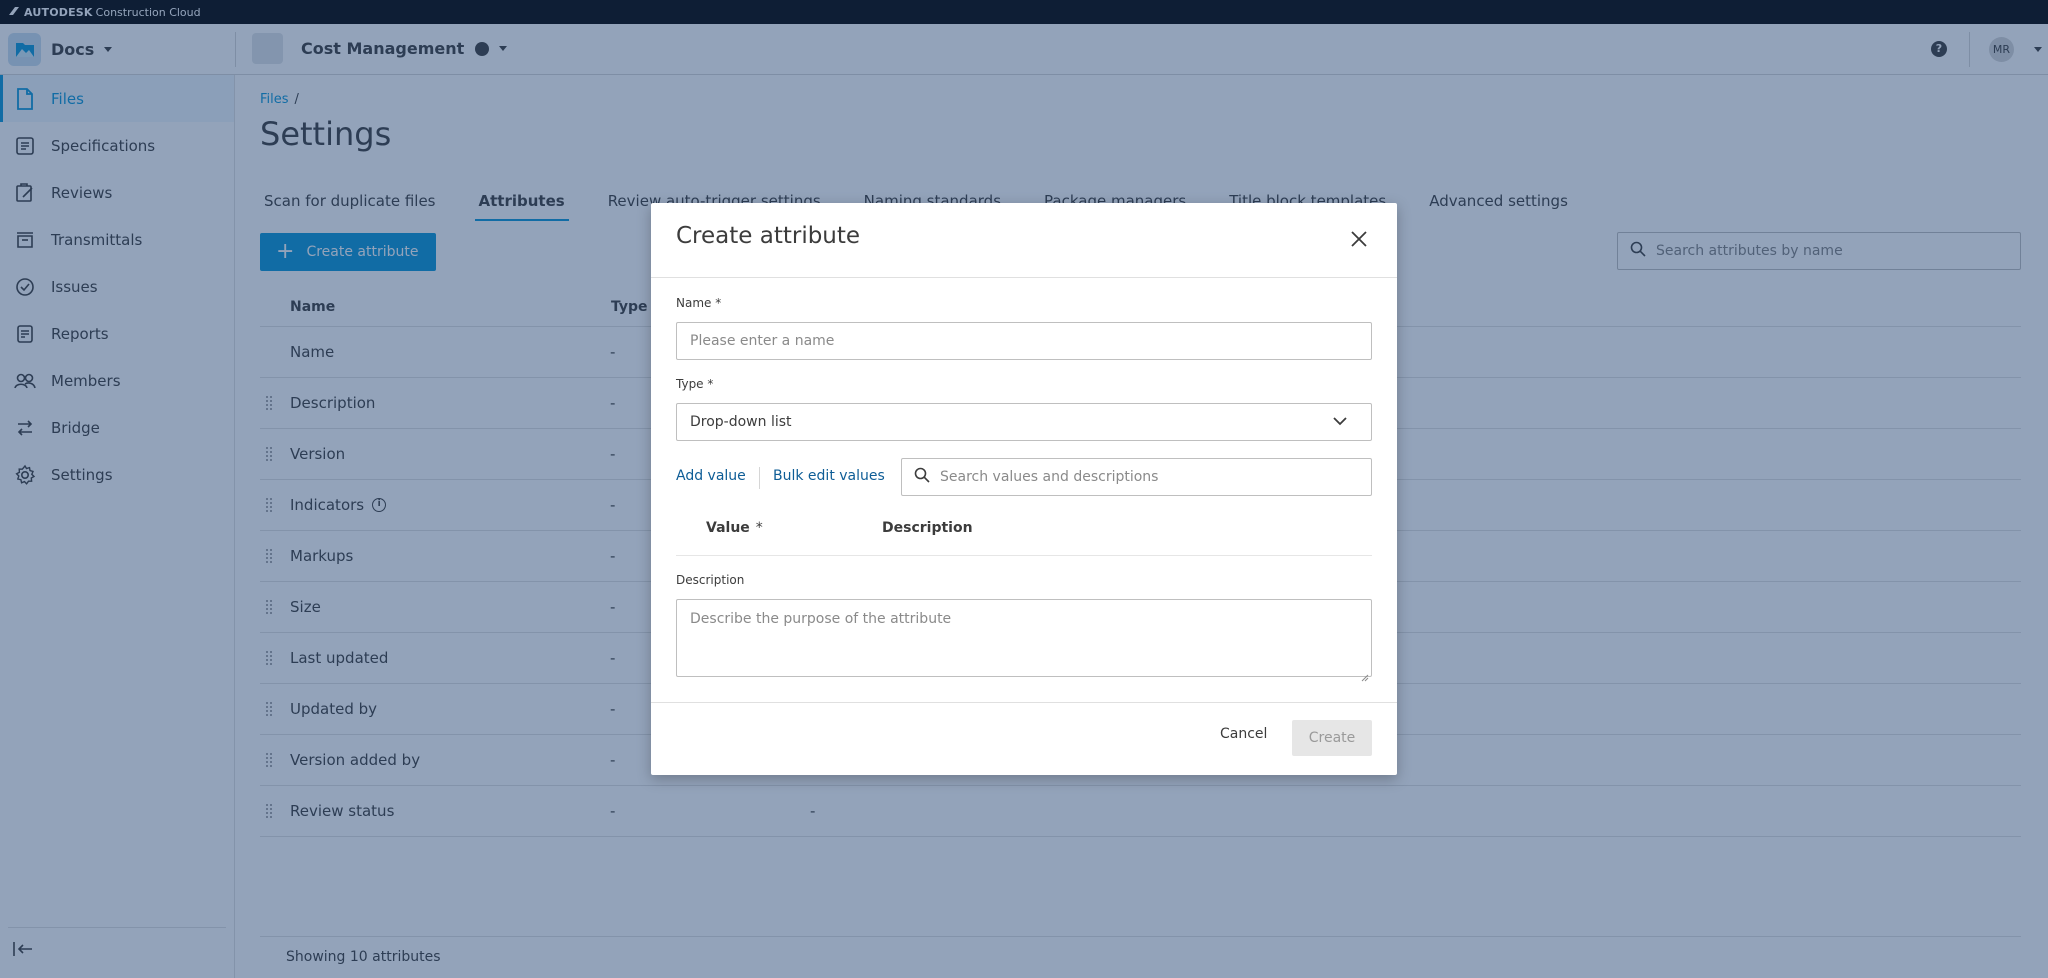 The width and height of the screenshot is (2048, 978). Describe the element at coordinates (1359, 239) in the screenshot. I see `close-icon` at that location.